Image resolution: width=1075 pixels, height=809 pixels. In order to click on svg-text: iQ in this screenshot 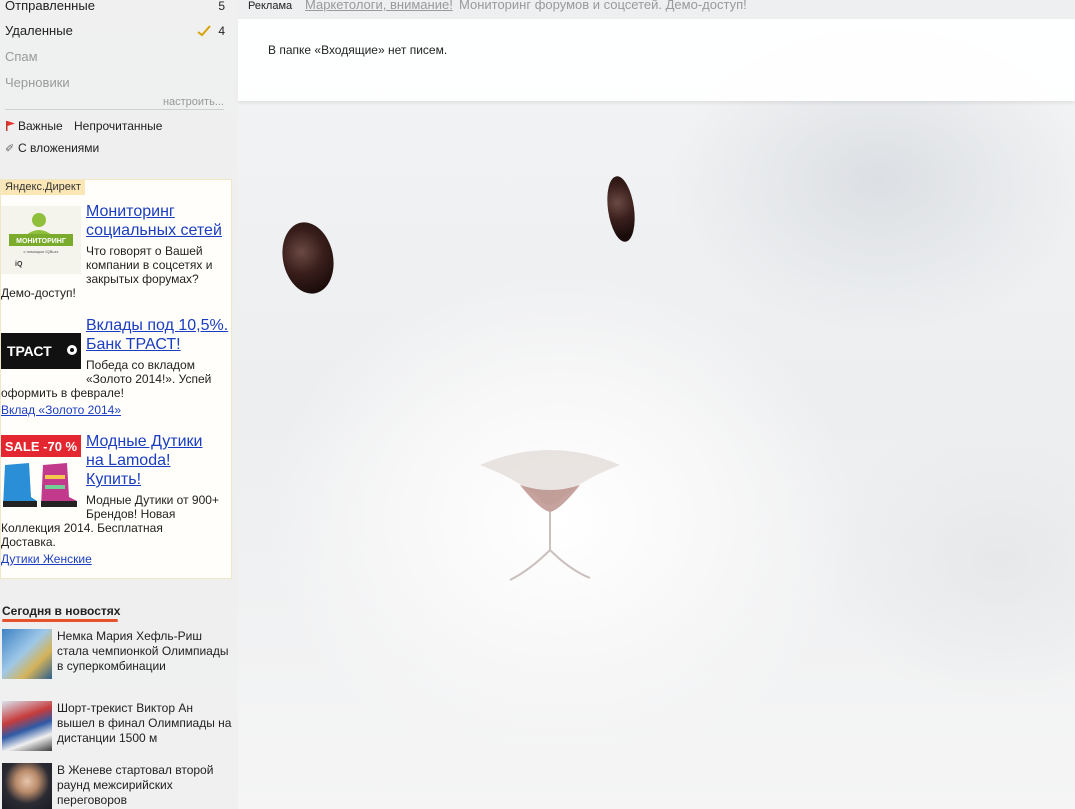, I will do `click(19, 264)`.